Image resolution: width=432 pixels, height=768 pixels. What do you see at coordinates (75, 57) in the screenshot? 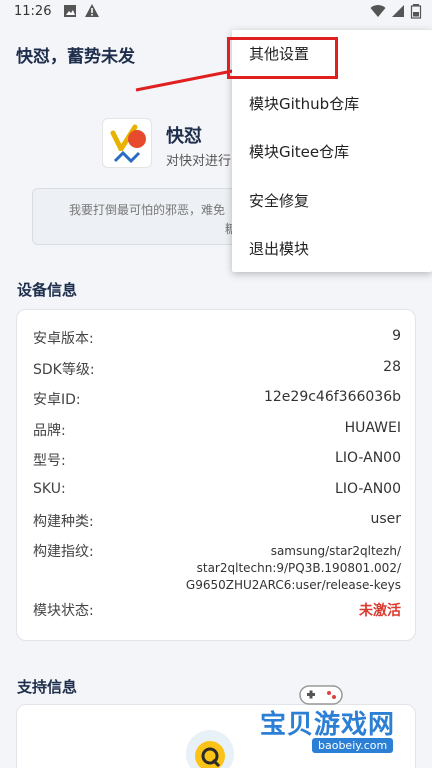
I see `page-title: 快怼，蓄势未发` at bounding box center [75, 57].